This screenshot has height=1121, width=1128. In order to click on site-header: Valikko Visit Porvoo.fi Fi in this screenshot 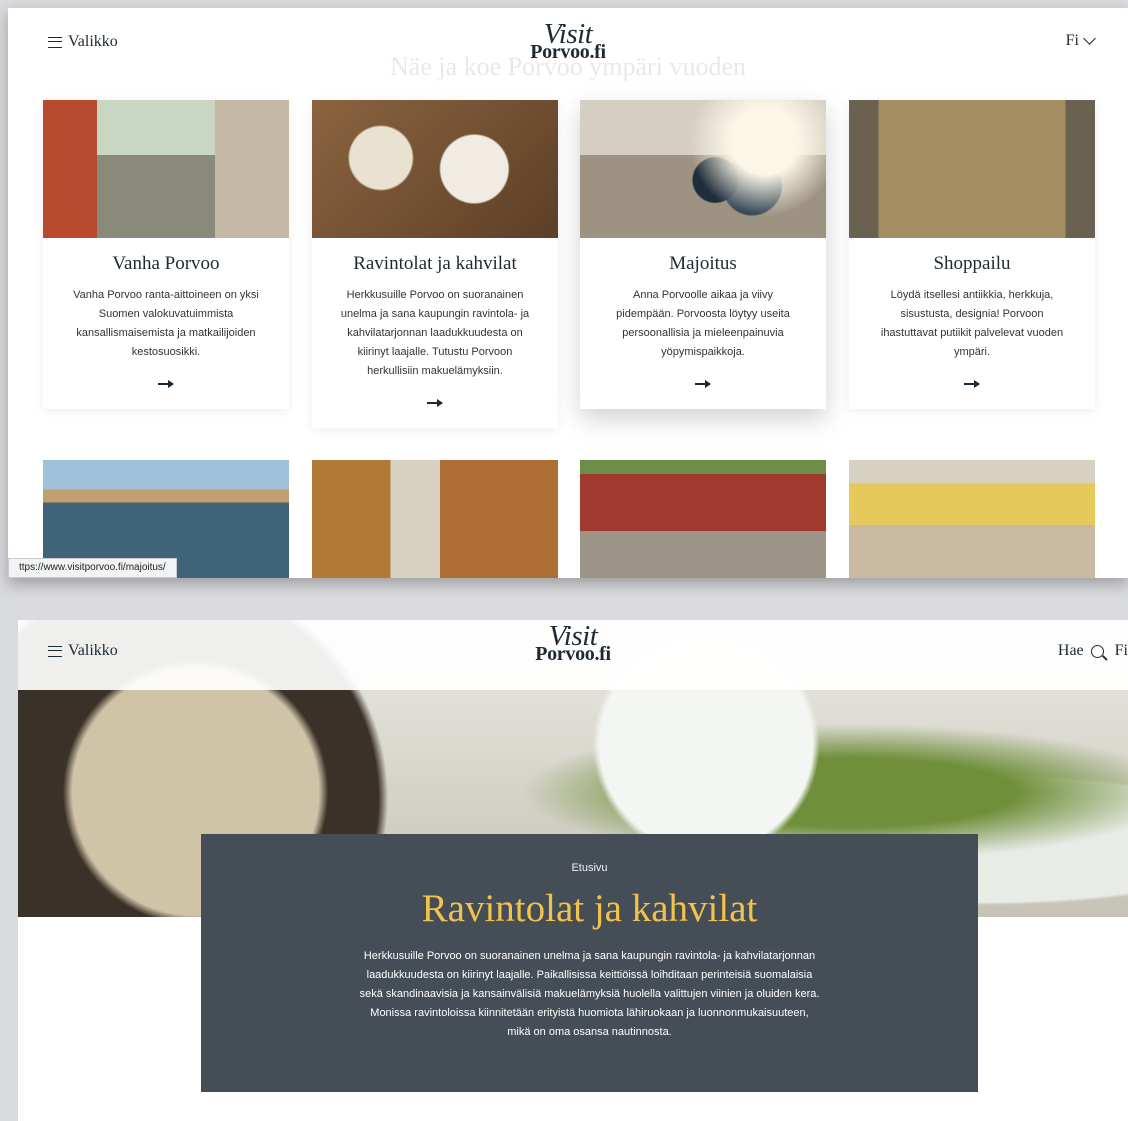, I will do `click(568, 41)`.